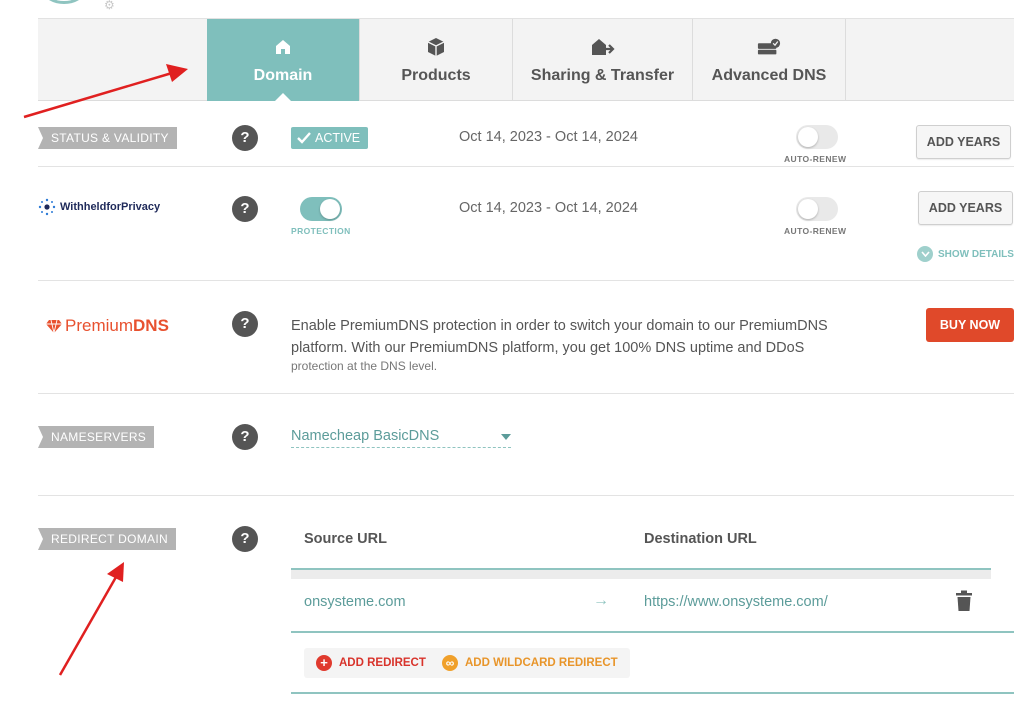 This screenshot has width=1024, height=703. Describe the element at coordinates (47, 207) in the screenshot. I see `privacy-logo-icon` at that location.